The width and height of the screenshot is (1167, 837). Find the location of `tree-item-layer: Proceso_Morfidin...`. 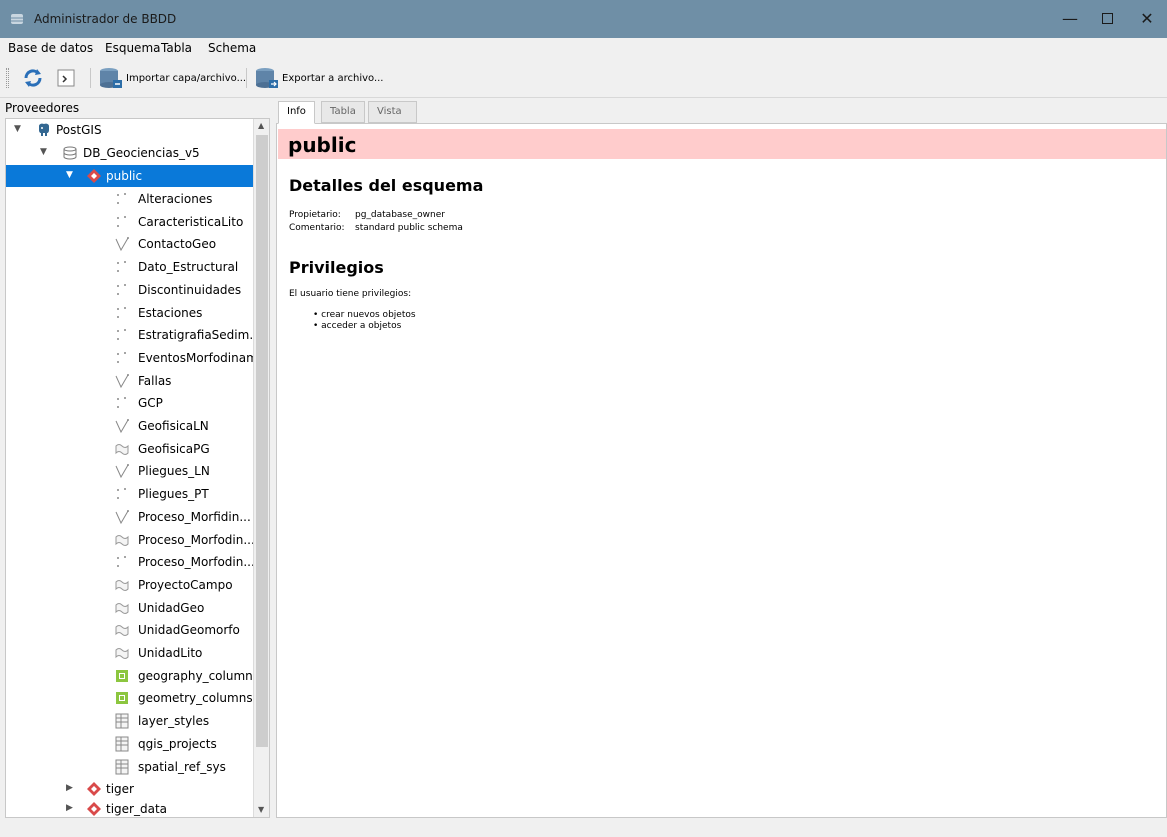

tree-item-layer: Proceso_Morfidin... is located at coordinates (129, 517).